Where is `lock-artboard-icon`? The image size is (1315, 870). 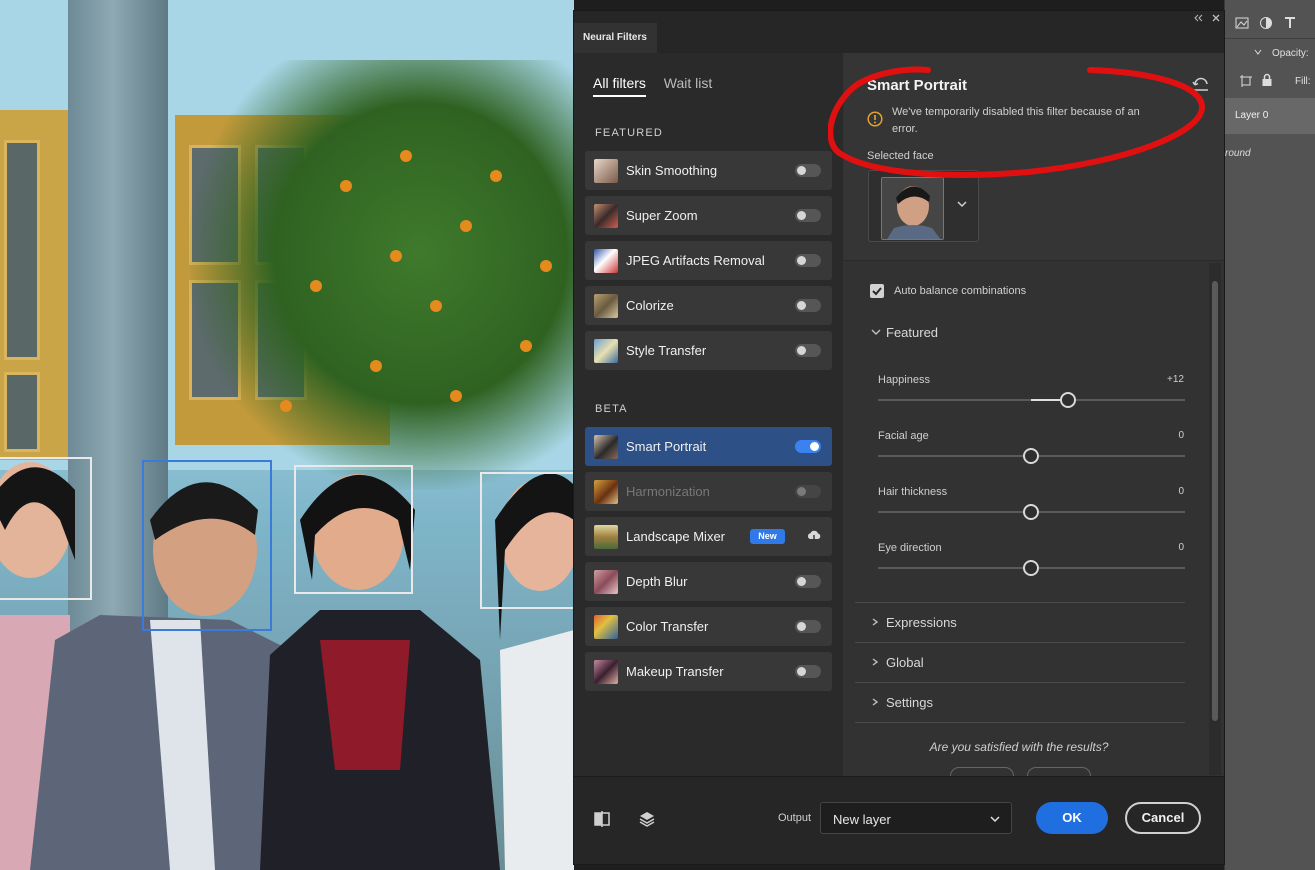 lock-artboard-icon is located at coordinates (1246, 81).